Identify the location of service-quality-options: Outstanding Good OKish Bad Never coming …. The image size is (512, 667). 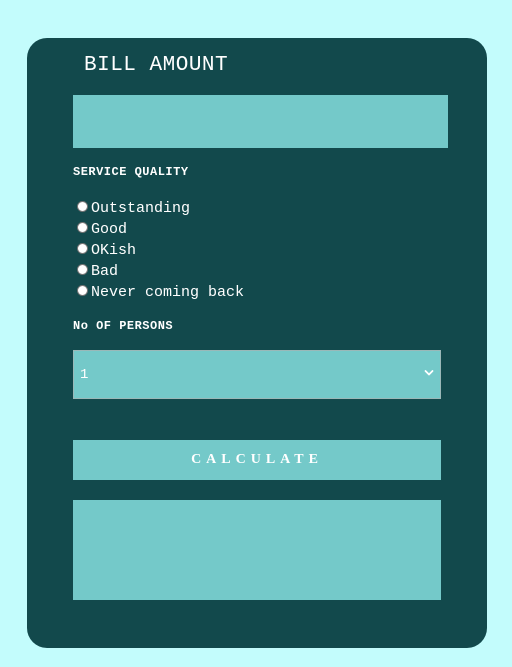
(160, 250).